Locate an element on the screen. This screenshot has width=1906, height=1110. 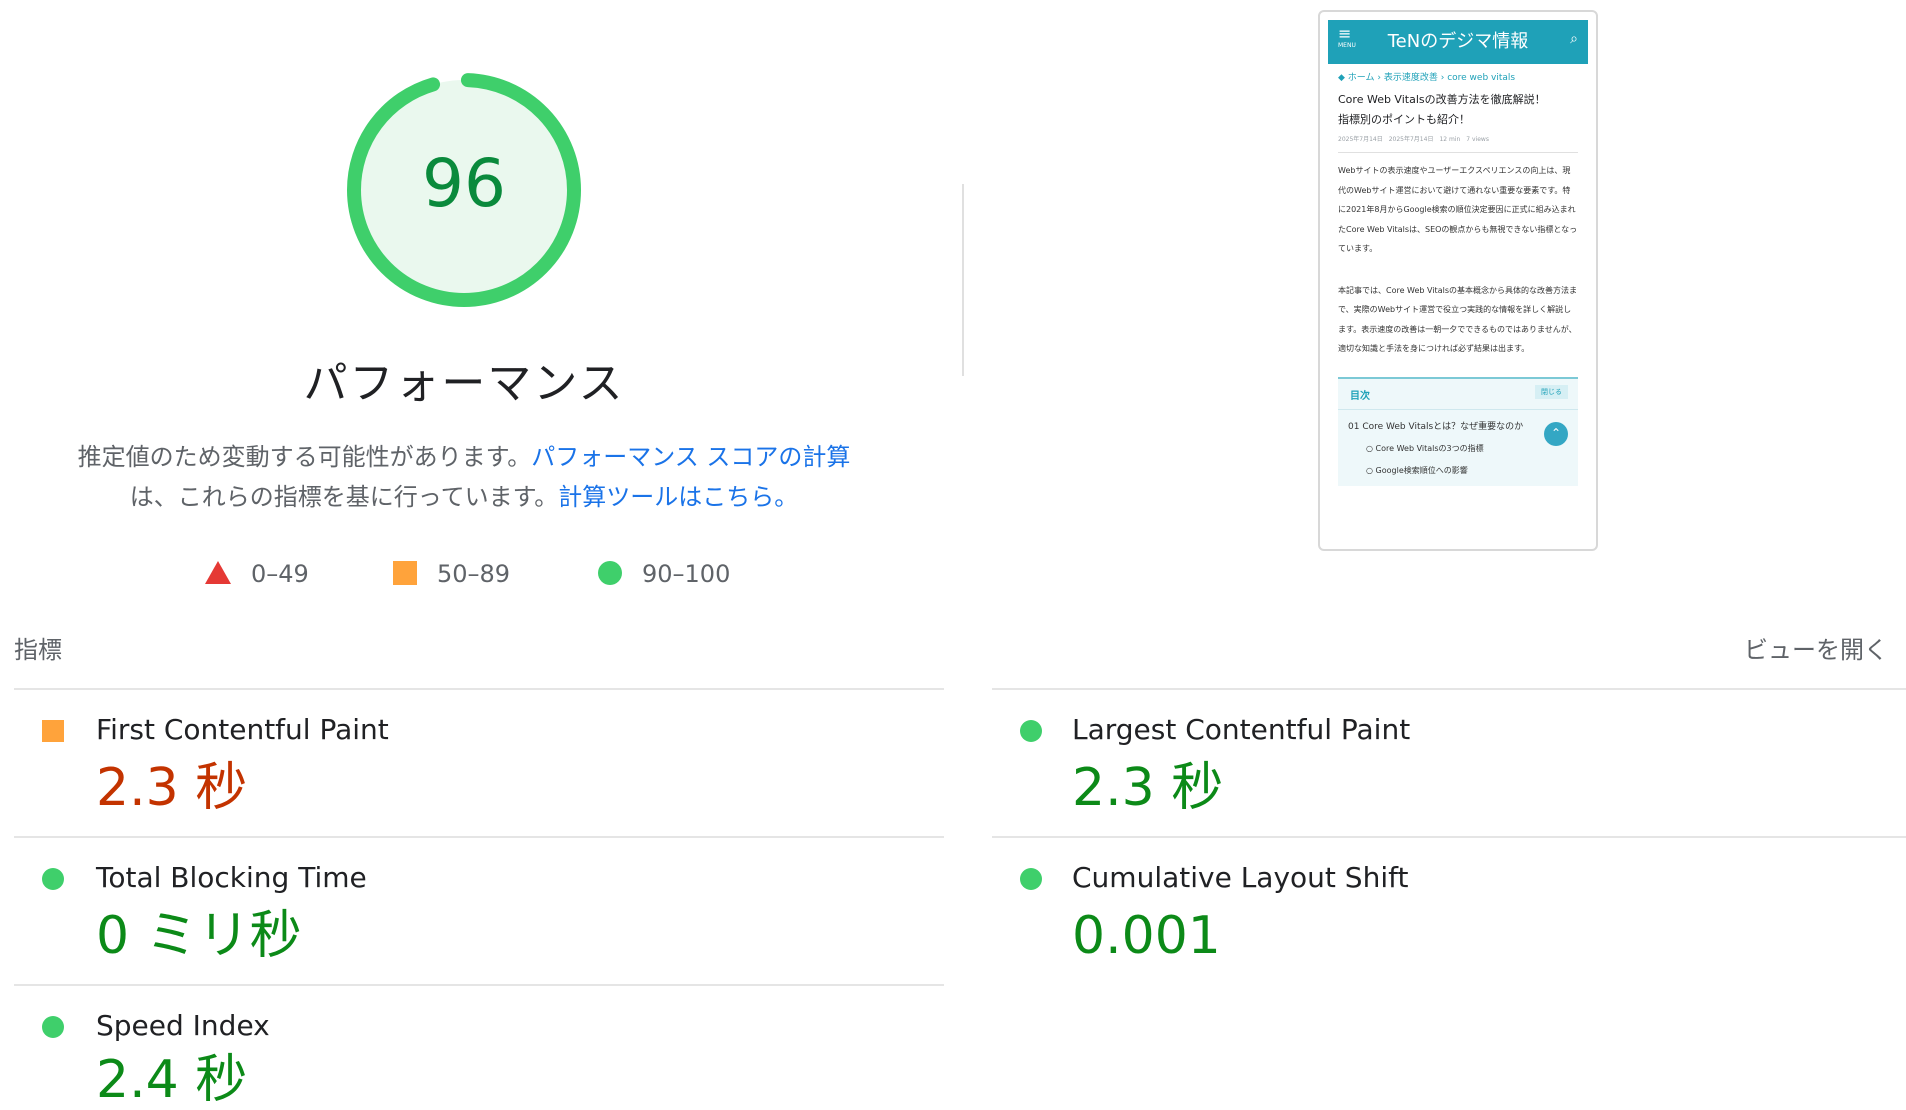
red-triangle-icon is located at coordinates (218, 572).